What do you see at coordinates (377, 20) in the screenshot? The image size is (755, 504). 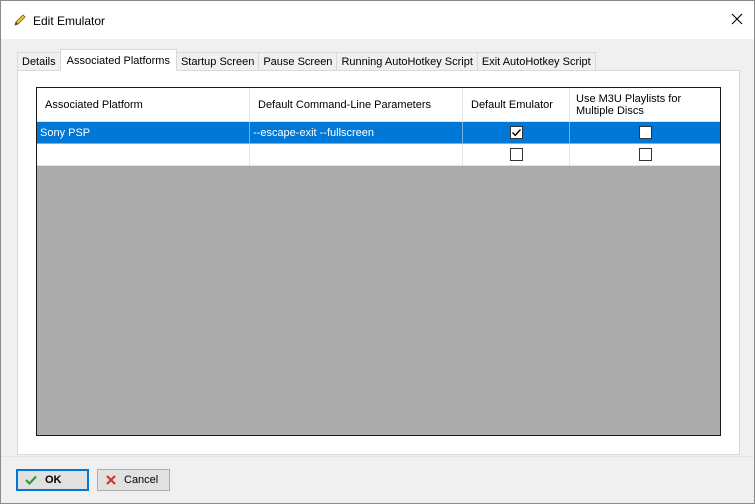 I see `title-bar: Edit Emulator` at bounding box center [377, 20].